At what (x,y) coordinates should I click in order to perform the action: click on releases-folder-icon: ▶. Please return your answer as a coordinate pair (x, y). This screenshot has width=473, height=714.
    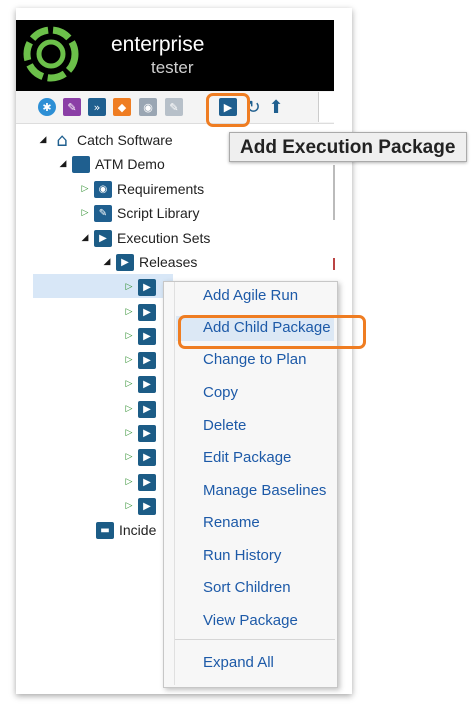
    Looking at the image, I should click on (125, 262).